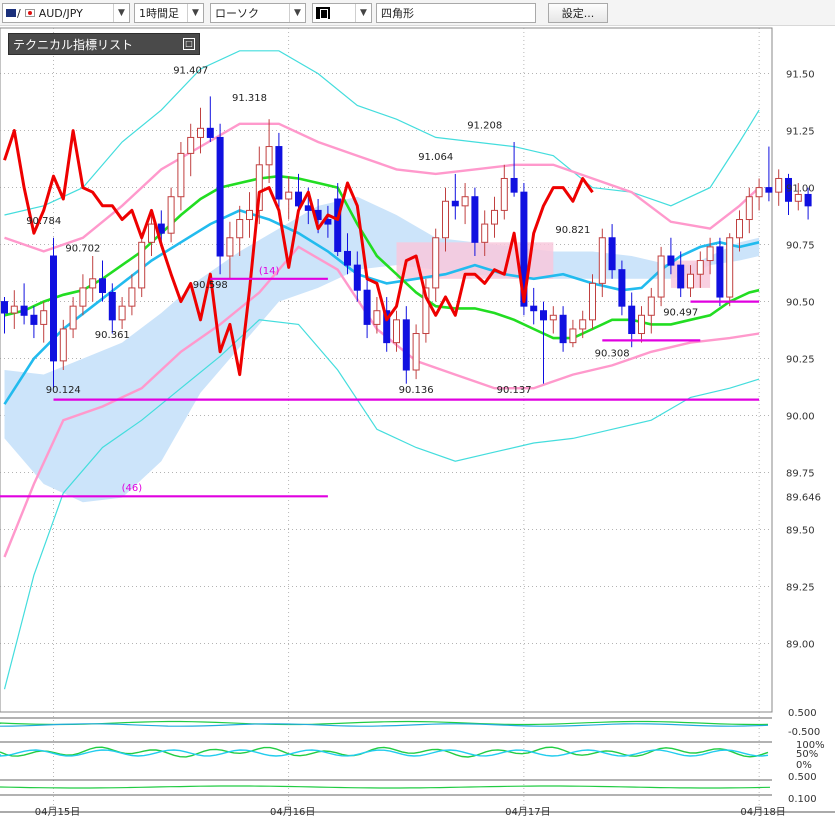 The width and height of the screenshot is (835, 820). Describe the element at coordinates (385, 787) in the screenshot. I see `momentum-line` at that location.